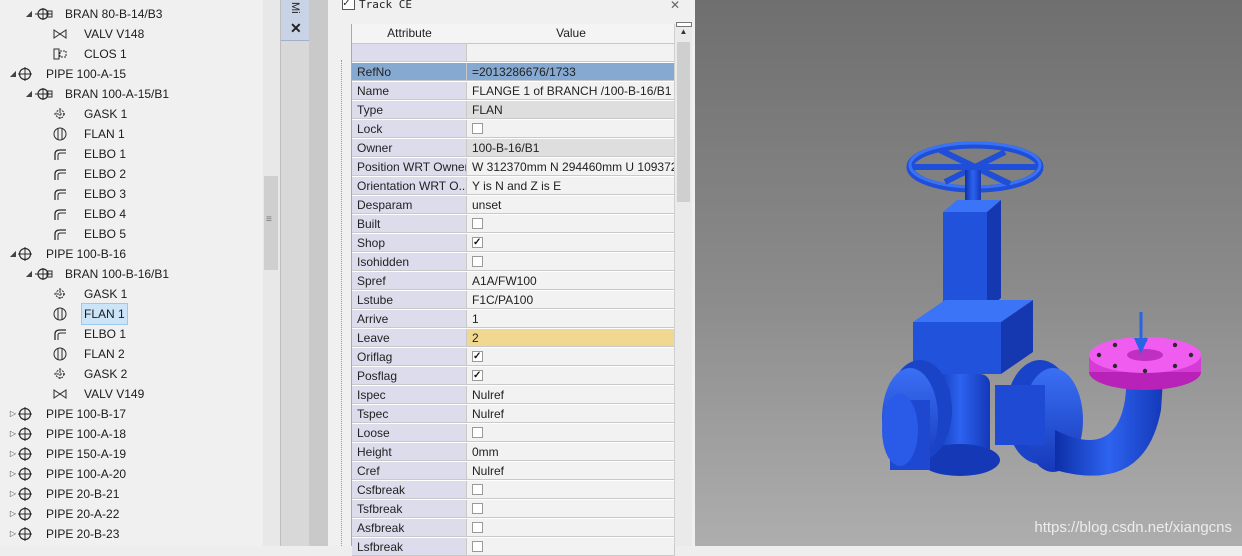 Image resolution: width=1242 pixels, height=556 pixels. I want to click on column-header-value: Value, so click(571, 34).